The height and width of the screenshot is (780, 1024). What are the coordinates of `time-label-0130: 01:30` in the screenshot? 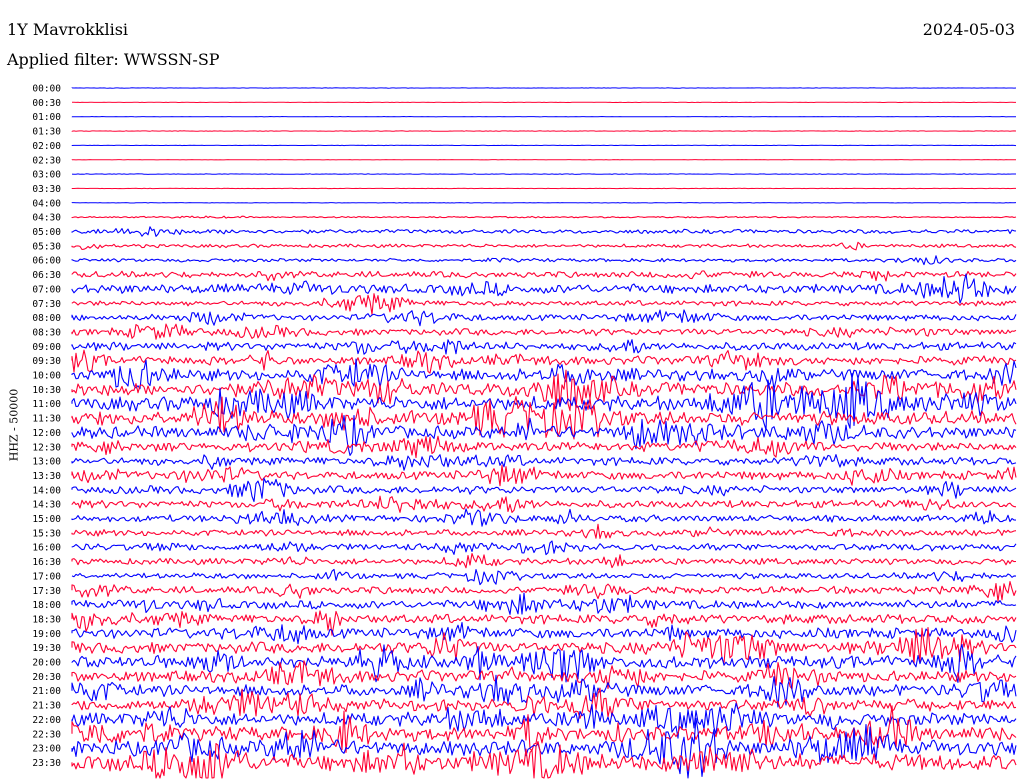 It's located at (46, 132).